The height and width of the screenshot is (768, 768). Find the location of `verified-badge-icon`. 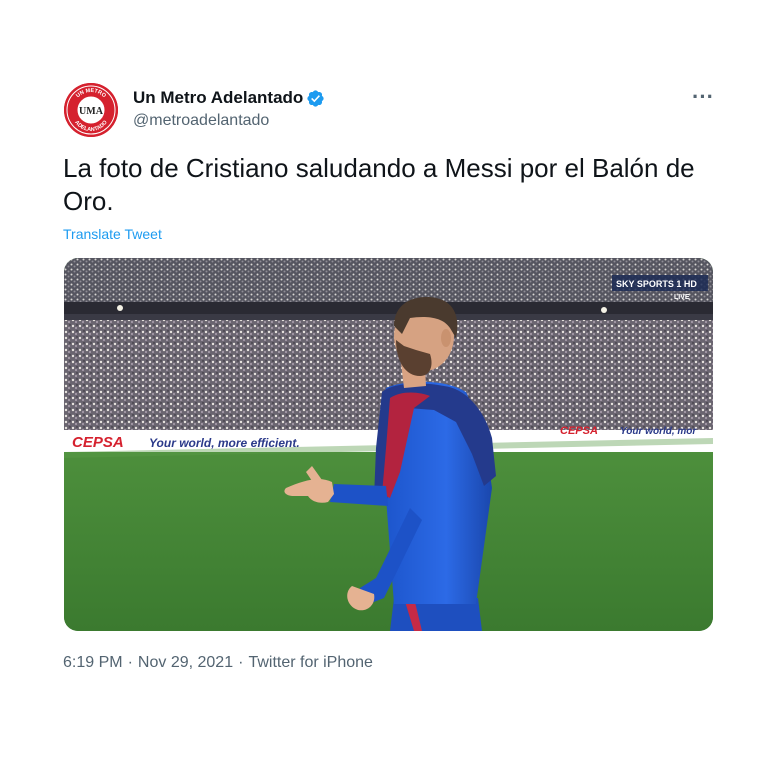

verified-badge-icon is located at coordinates (315, 98).